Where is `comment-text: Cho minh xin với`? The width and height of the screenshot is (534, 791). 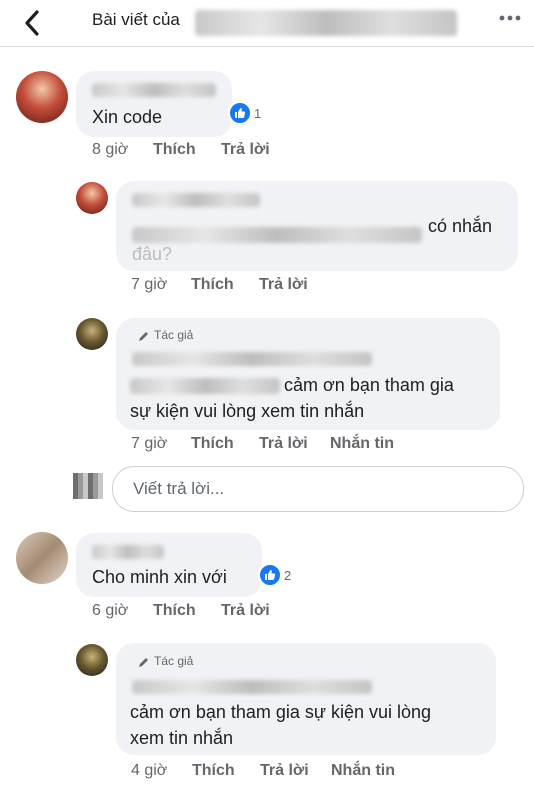
comment-text: Cho minh xin với is located at coordinates (159, 577).